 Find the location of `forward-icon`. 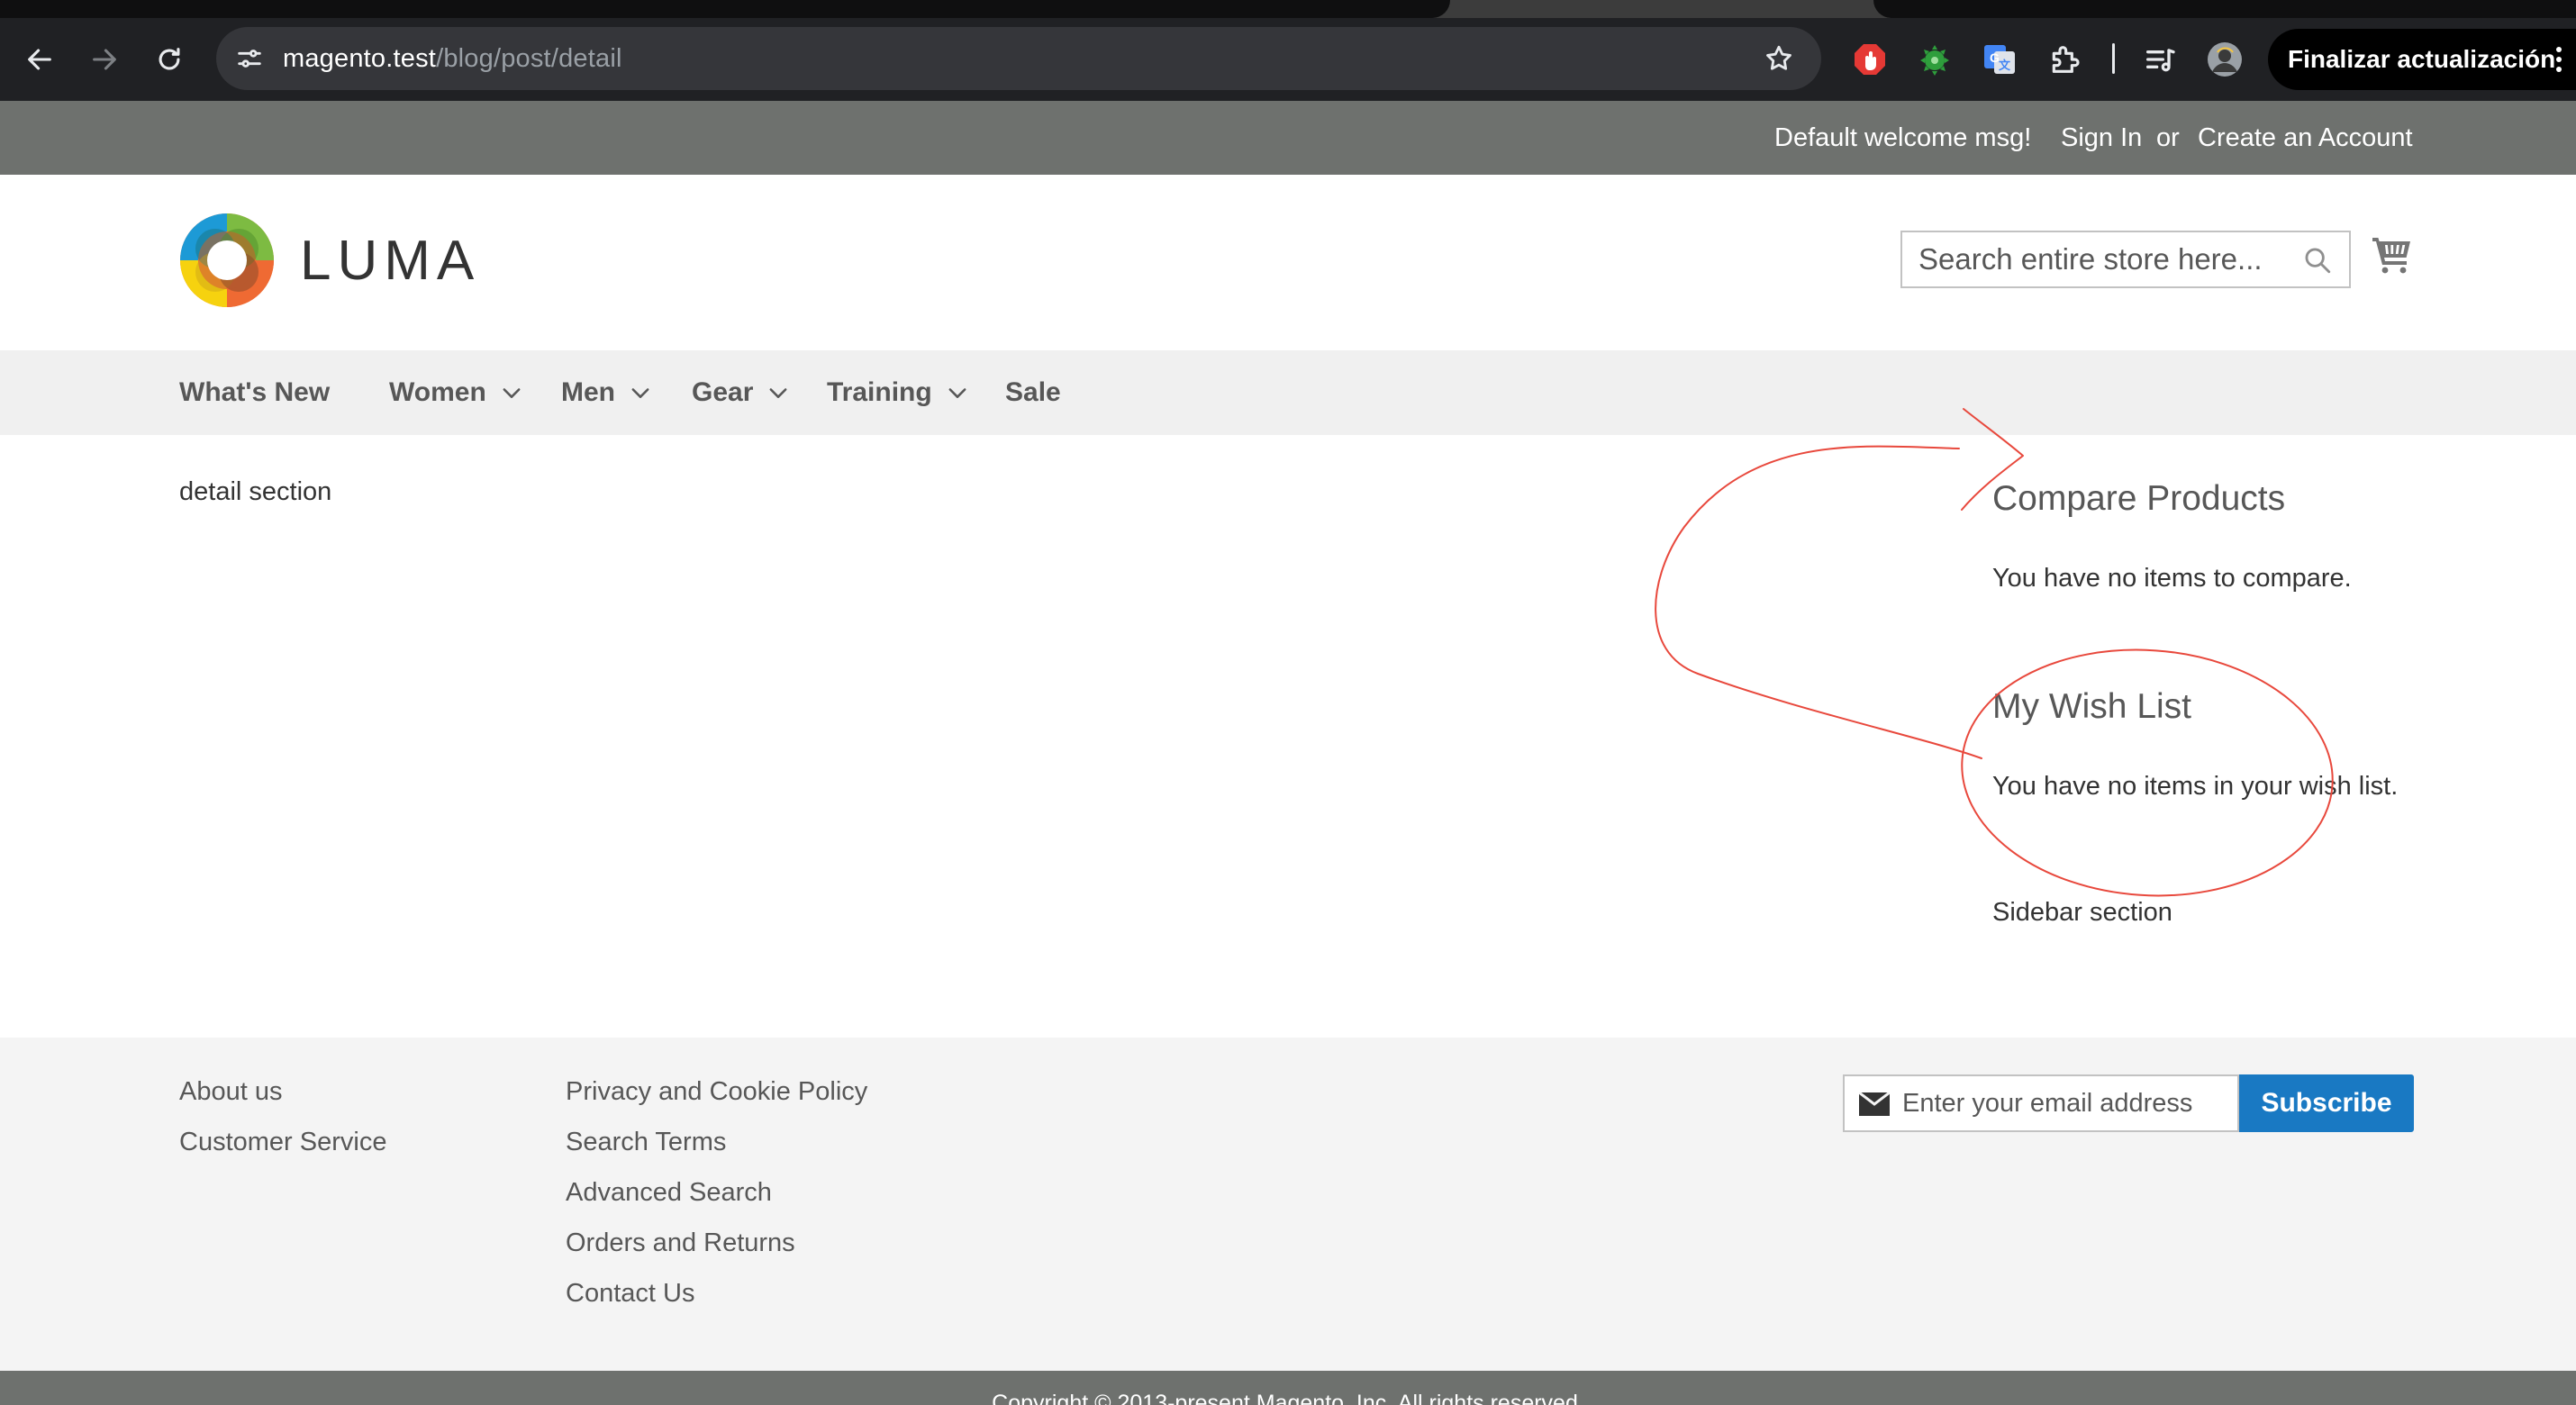

forward-icon is located at coordinates (104, 60).